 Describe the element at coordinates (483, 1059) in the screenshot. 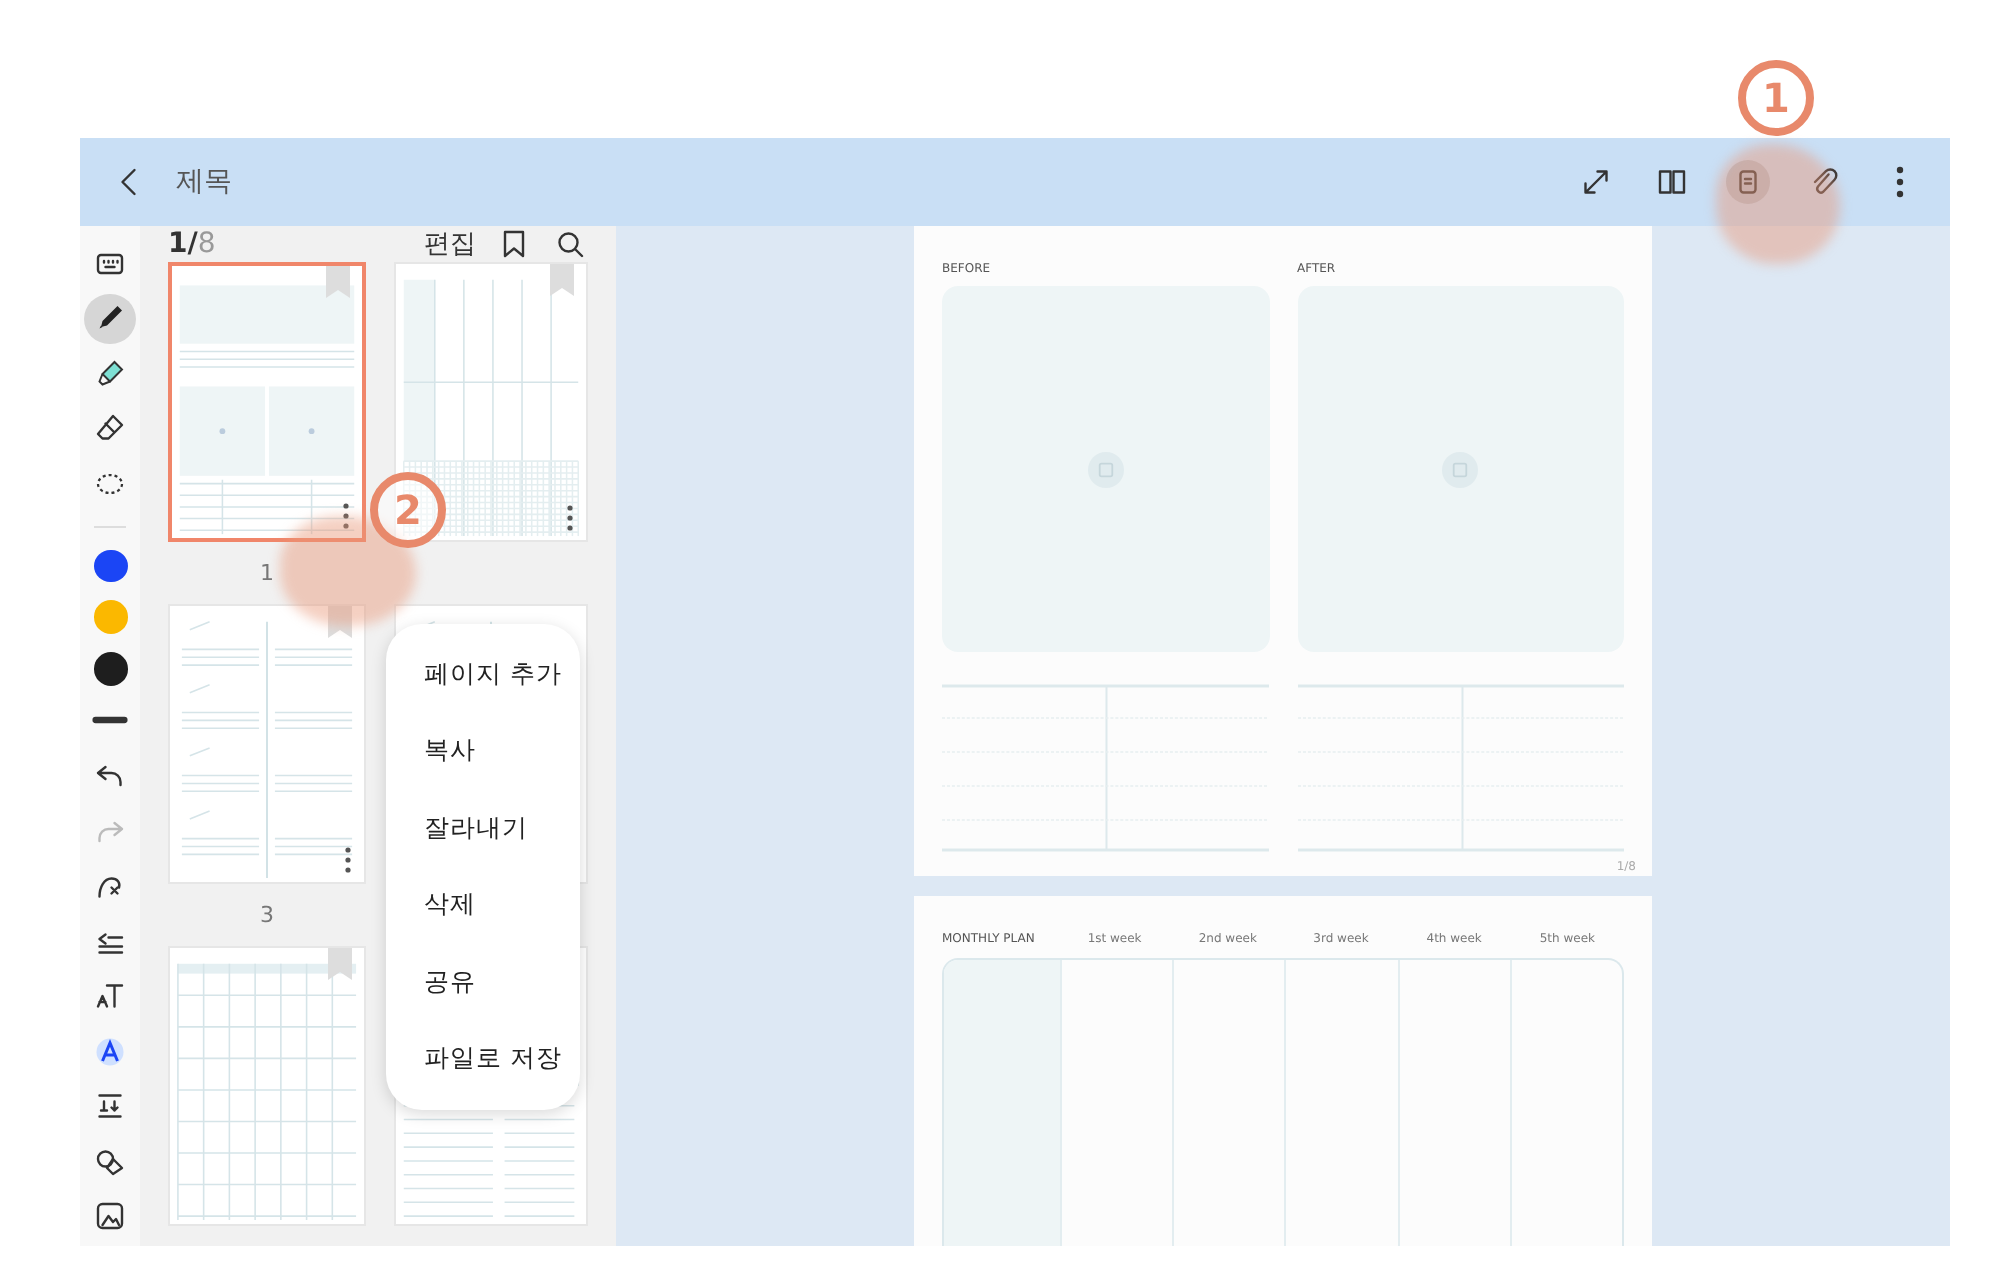

I see `menu-item: 파일로 저장` at that location.